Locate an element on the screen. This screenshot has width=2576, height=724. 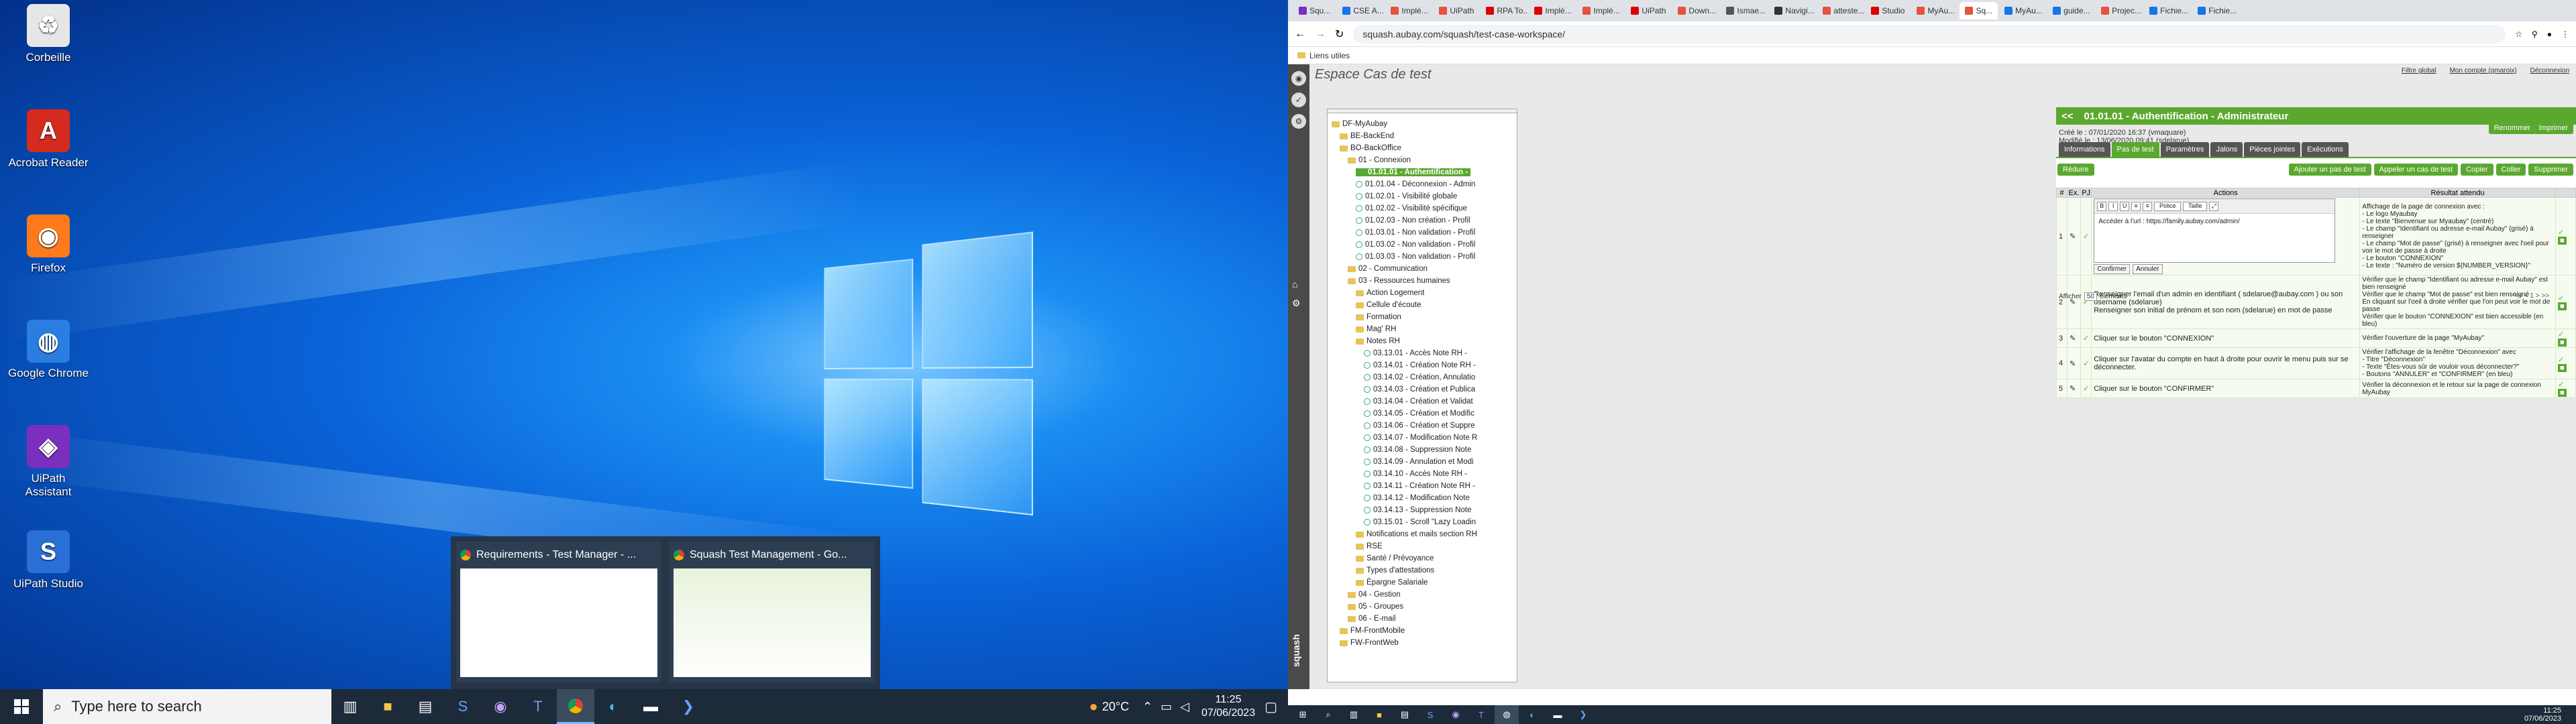
tab-pas-de-test: Pas de test is located at coordinates (2135, 149).